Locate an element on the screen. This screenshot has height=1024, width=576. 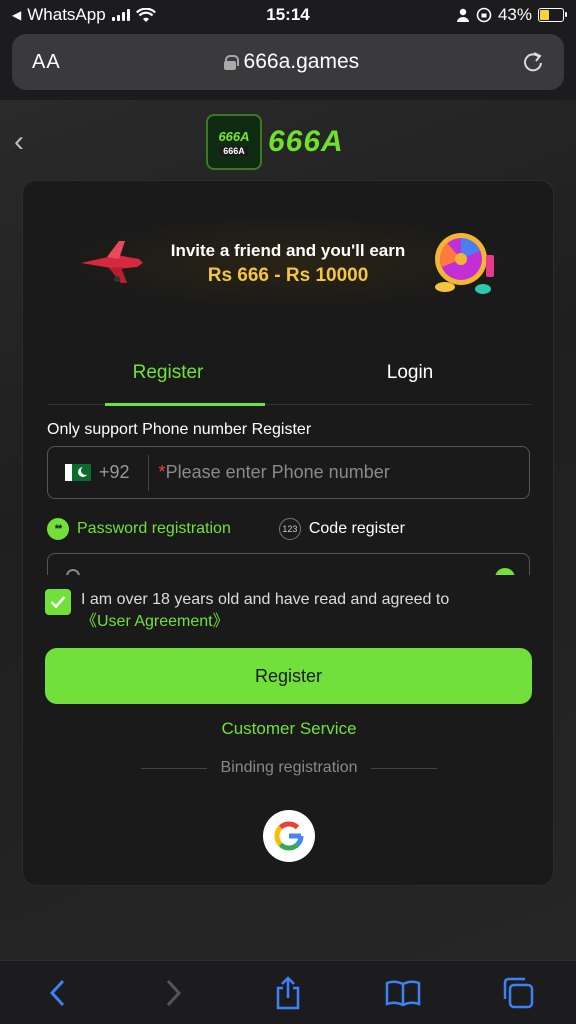
checkmark-icon is located at coordinates (58, 602).